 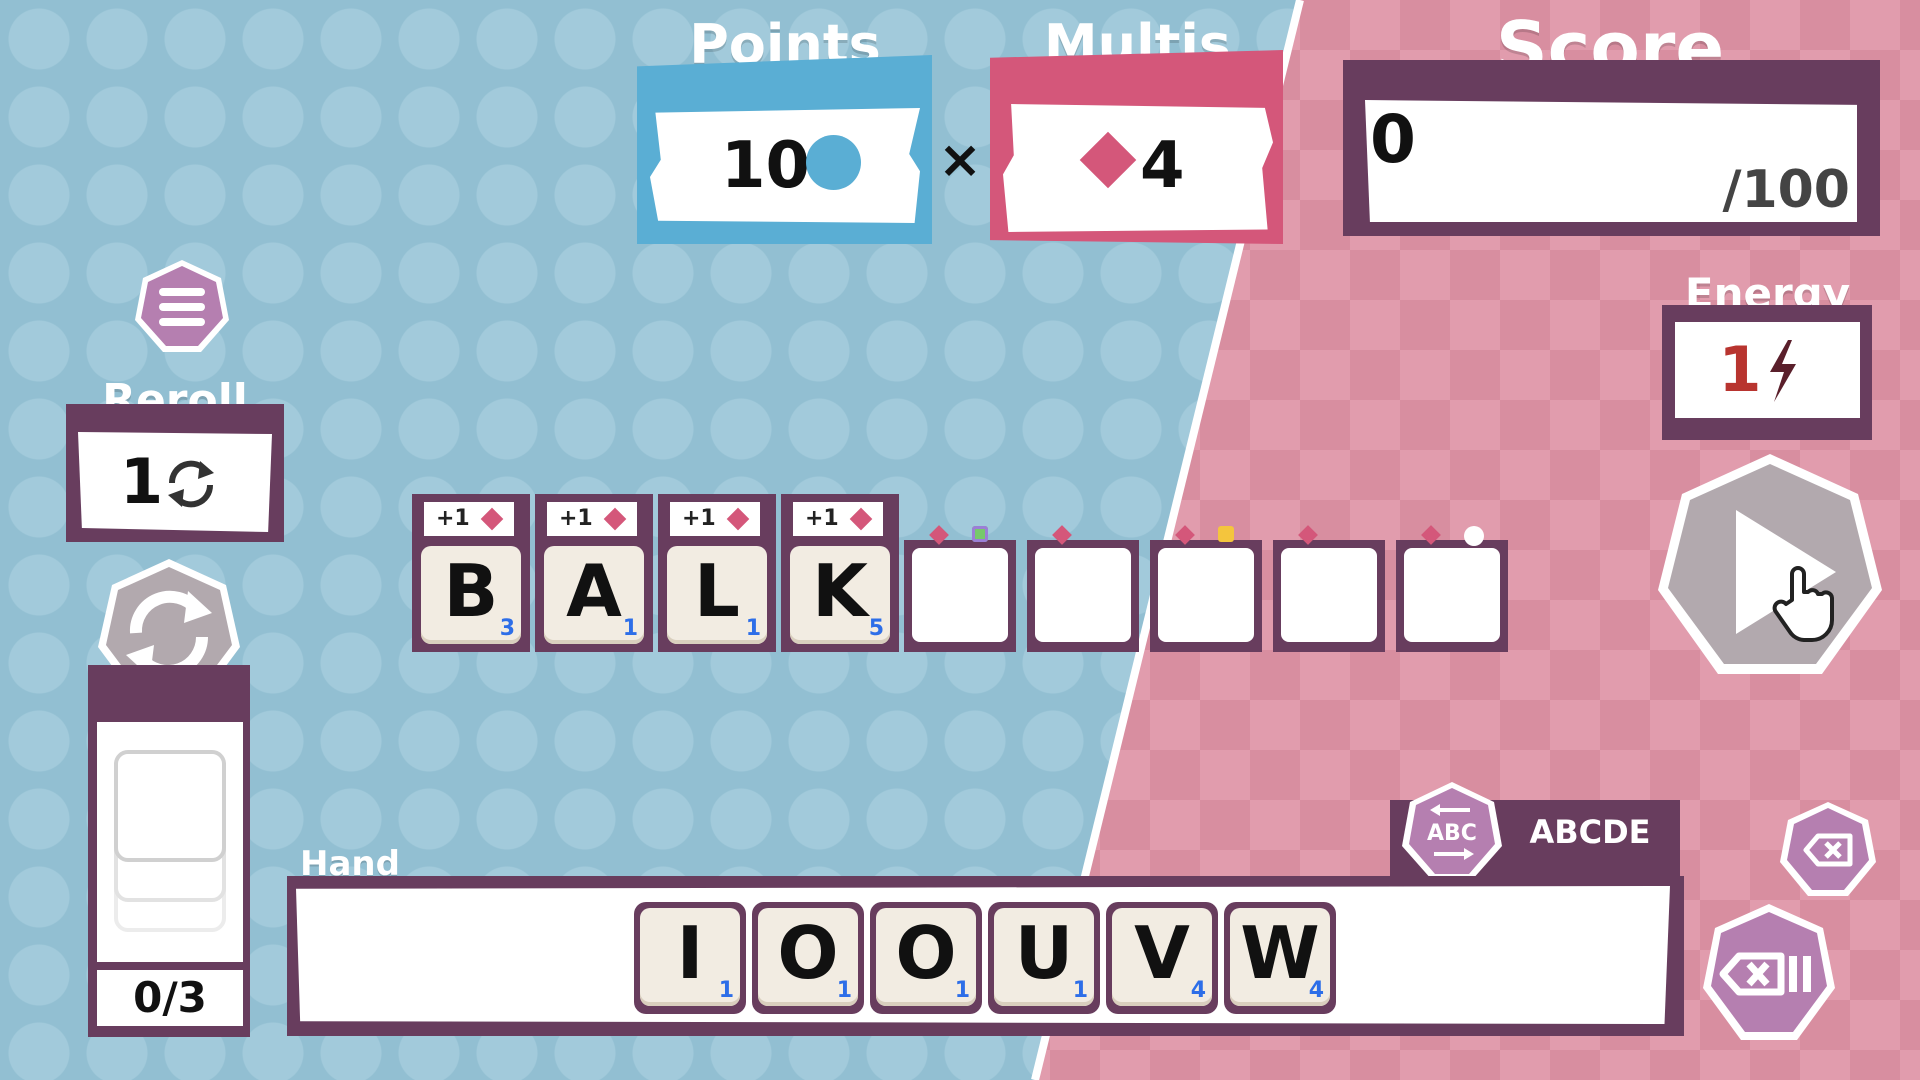 I want to click on reroll-value: 1, so click(x=142, y=481).